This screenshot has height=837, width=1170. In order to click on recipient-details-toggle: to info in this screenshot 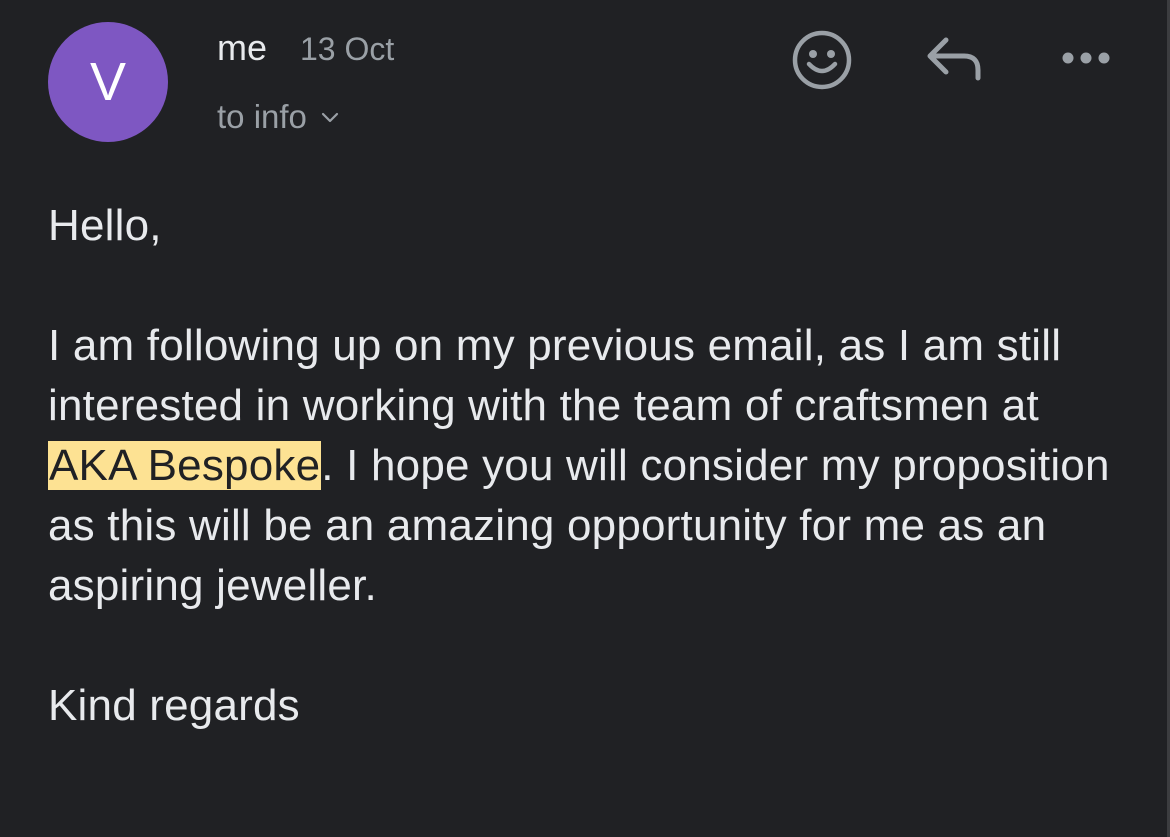, I will do `click(279, 117)`.